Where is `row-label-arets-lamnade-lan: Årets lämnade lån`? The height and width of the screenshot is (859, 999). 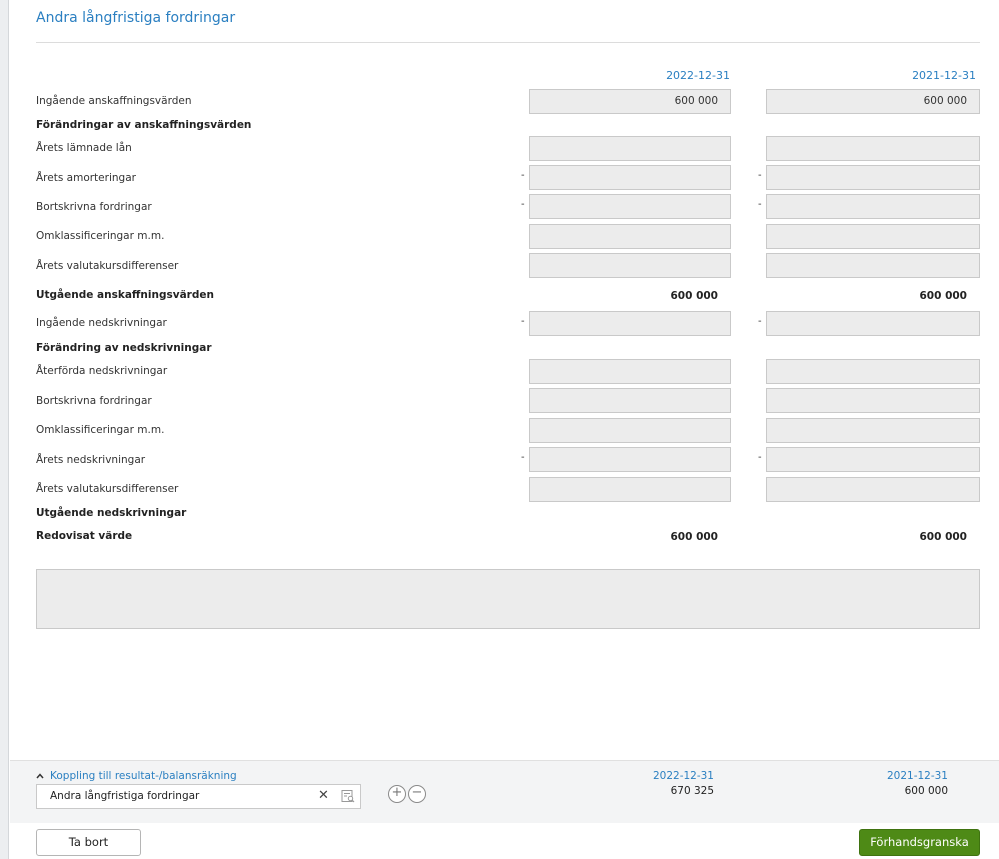 row-label-arets-lamnade-lan: Årets lämnade lån is located at coordinates (84, 148).